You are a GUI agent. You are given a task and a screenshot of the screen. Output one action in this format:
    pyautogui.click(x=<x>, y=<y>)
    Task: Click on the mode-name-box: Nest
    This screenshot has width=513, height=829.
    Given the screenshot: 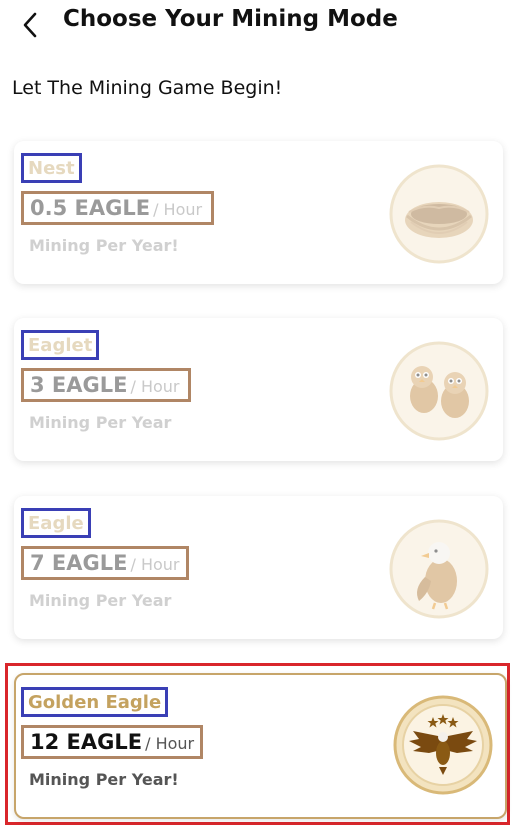 What is the action you would take?
    pyautogui.click(x=51, y=168)
    